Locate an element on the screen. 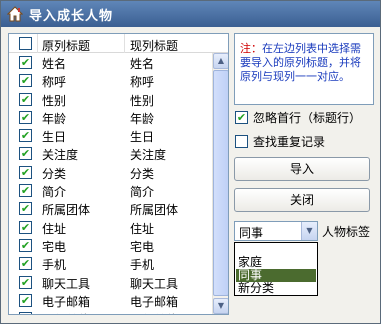 The width and height of the screenshot is (381, 324). vertical-scrollbar: ▲ ▼ is located at coordinates (220, 183).